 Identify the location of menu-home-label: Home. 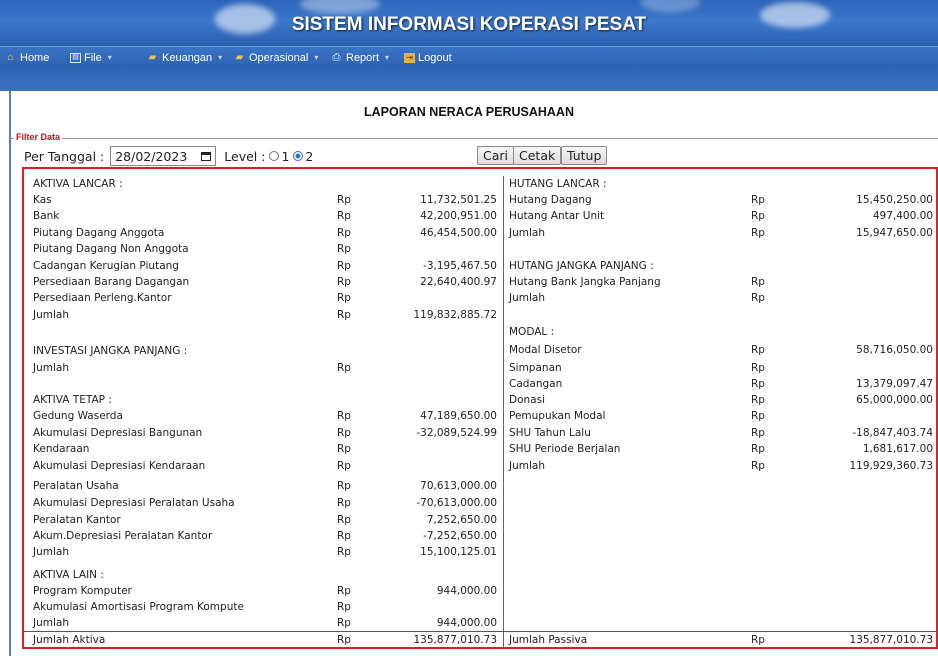
(35, 57).